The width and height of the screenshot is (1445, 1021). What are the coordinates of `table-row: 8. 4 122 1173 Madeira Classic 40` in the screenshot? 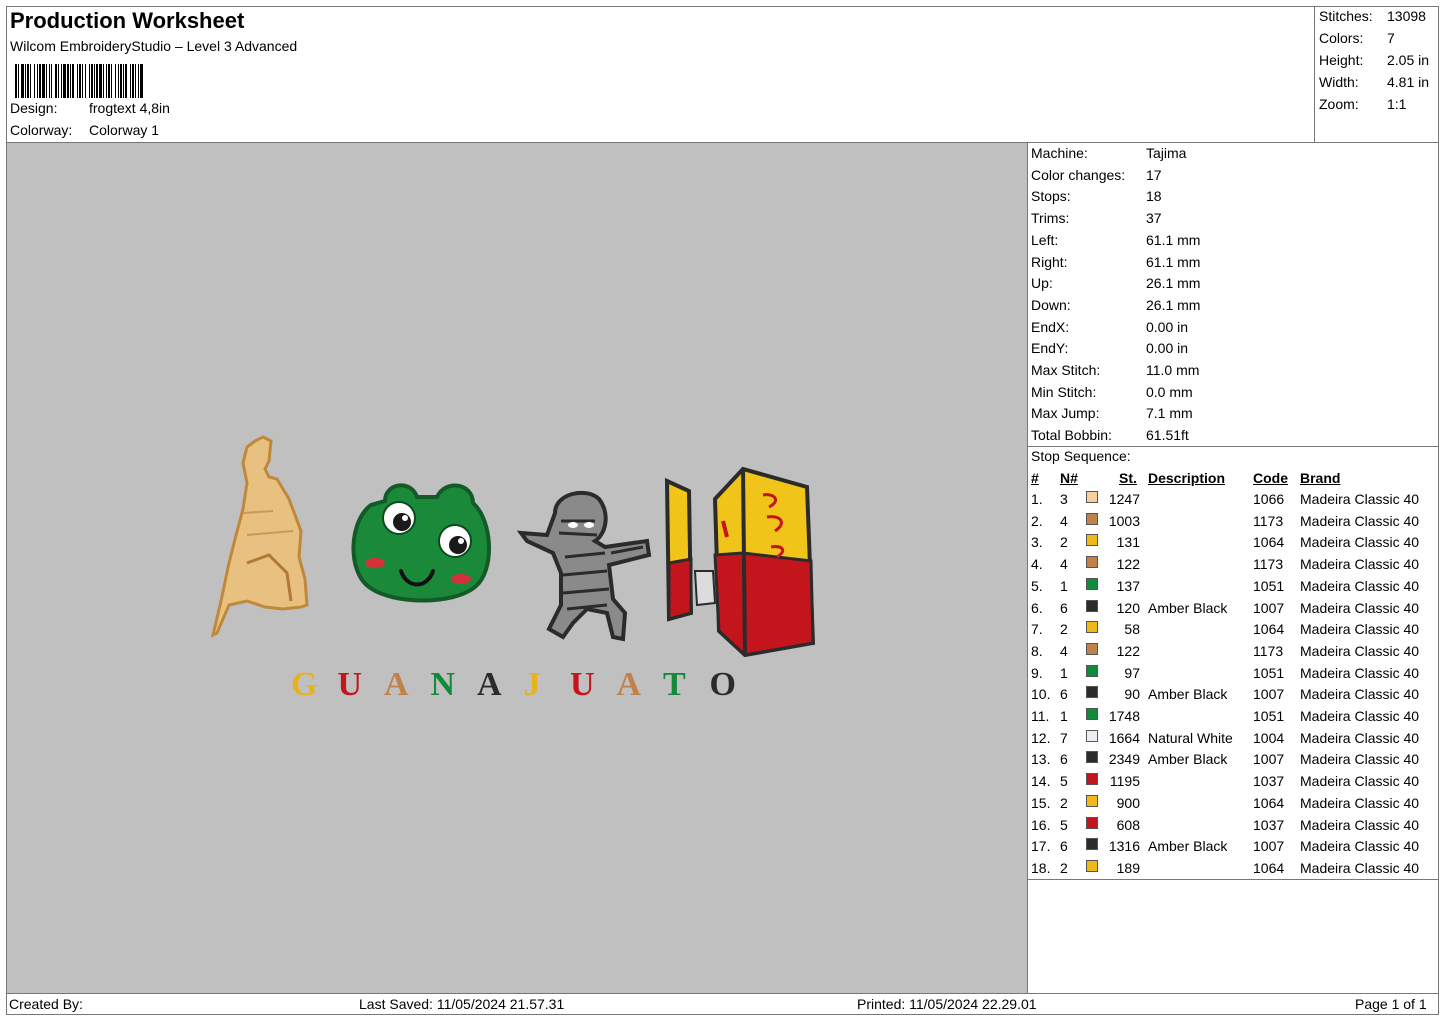 It's located at (1233, 653).